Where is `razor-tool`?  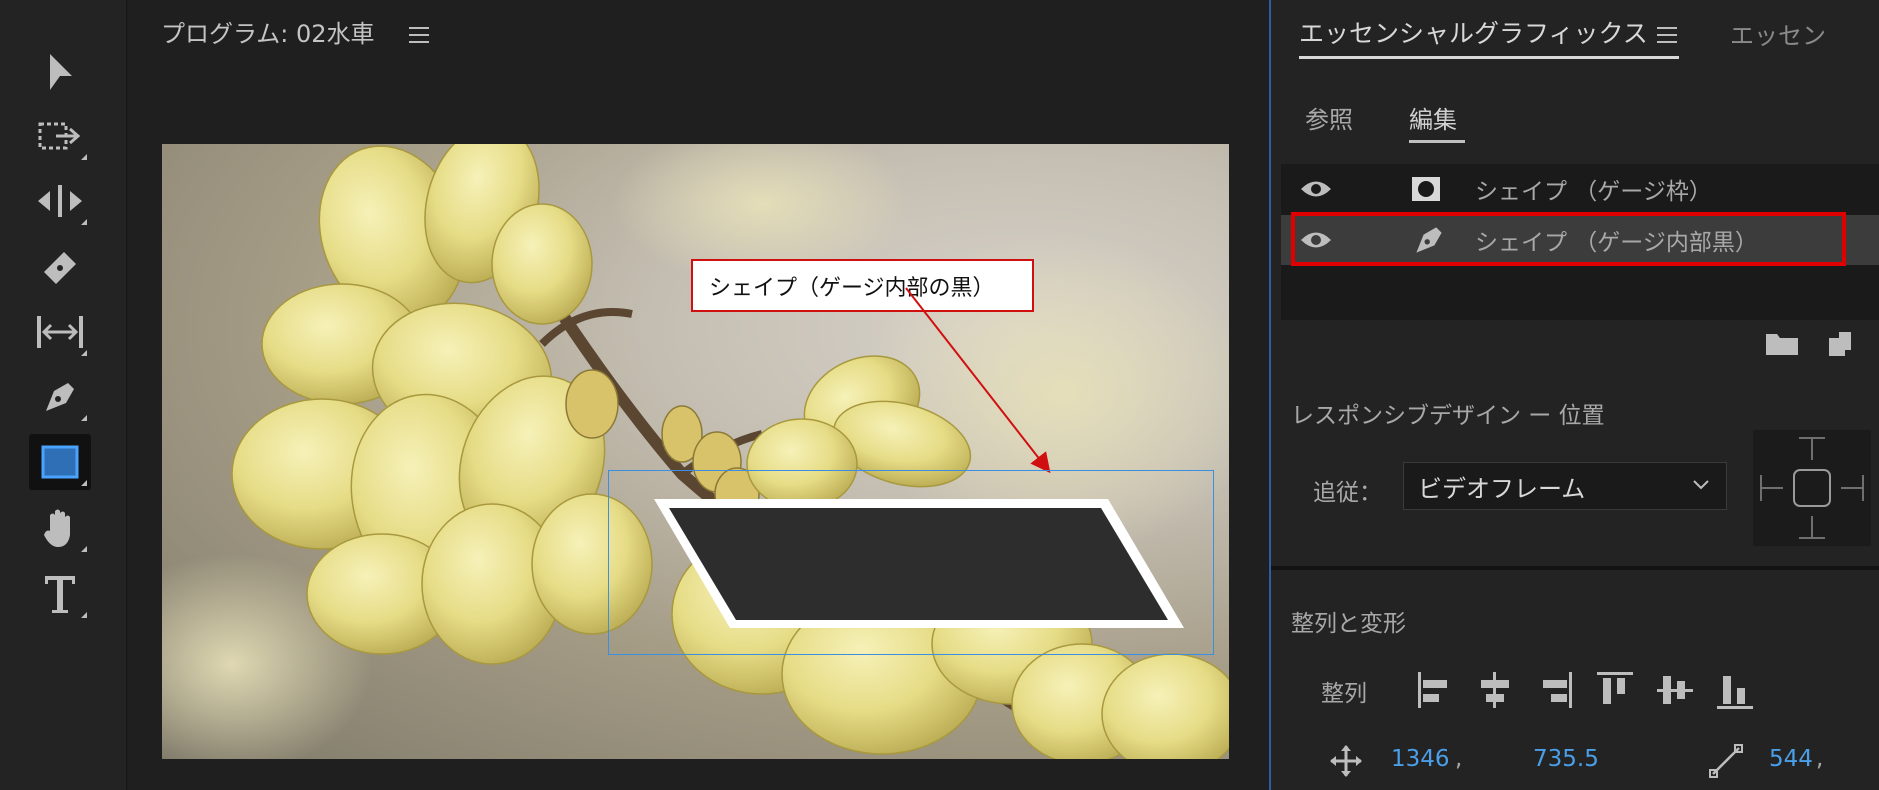
razor-tool is located at coordinates (60, 268).